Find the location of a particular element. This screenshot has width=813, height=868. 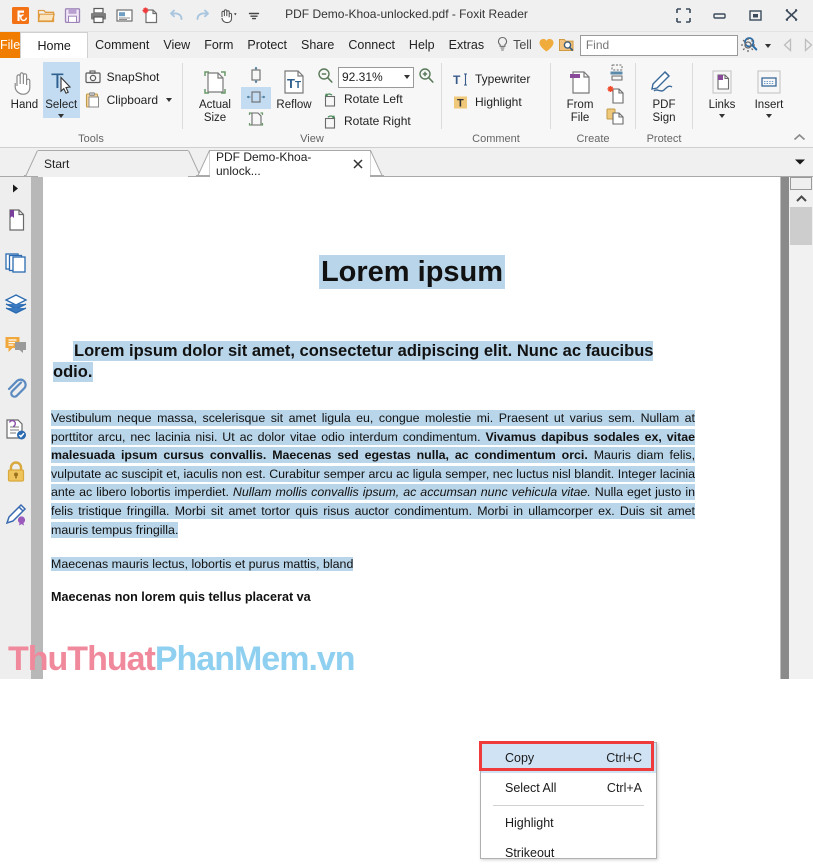

rotate-right-button: Rotate Right is located at coordinates (376, 121).